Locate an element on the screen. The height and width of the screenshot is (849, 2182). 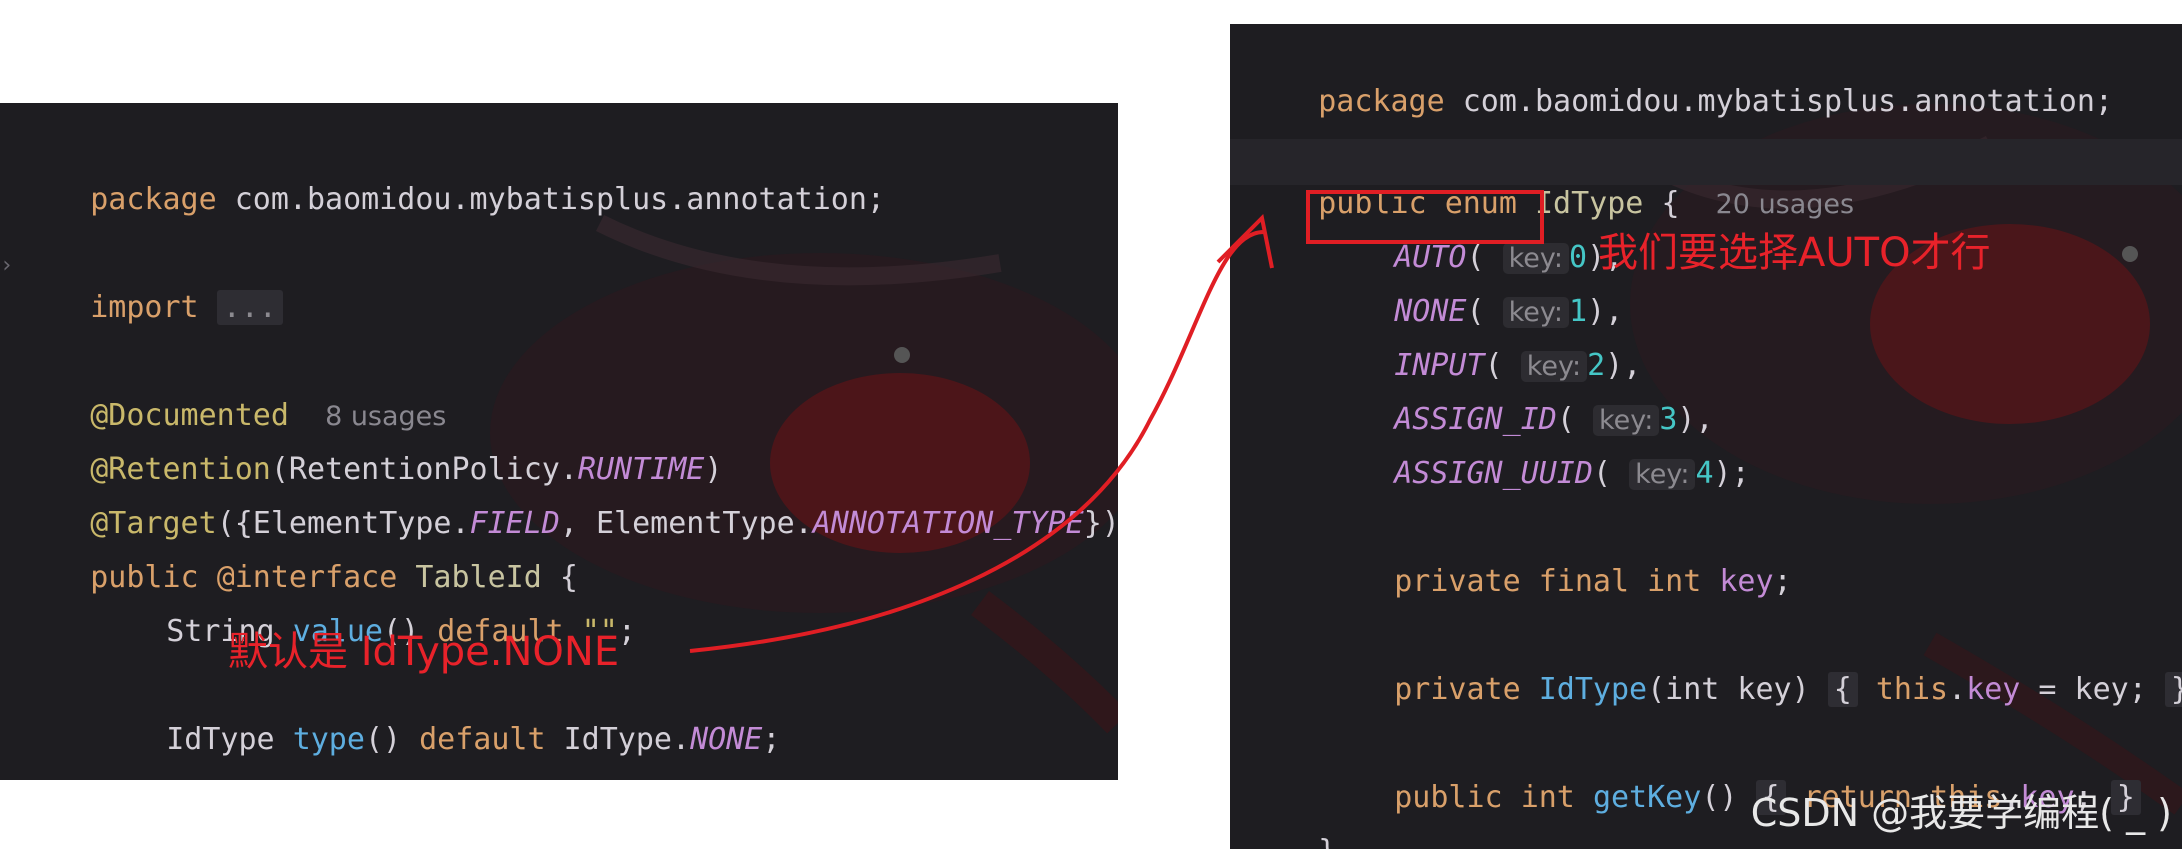
constructor-params: (int key) is located at coordinates (1728, 689).